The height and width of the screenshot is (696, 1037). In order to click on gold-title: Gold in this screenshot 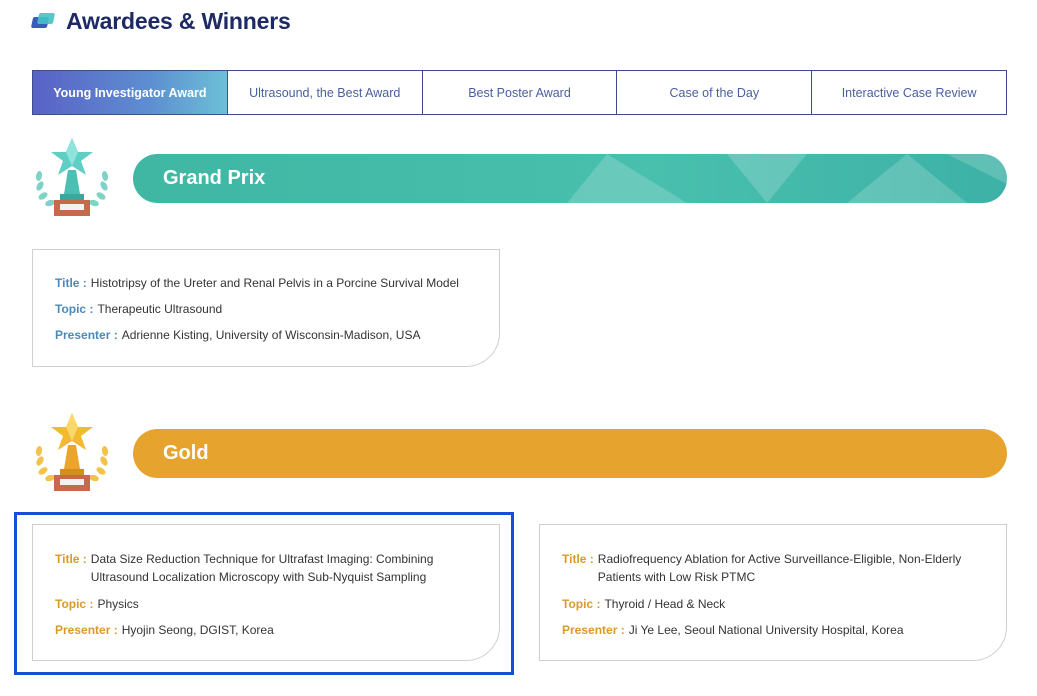, I will do `click(186, 453)`.